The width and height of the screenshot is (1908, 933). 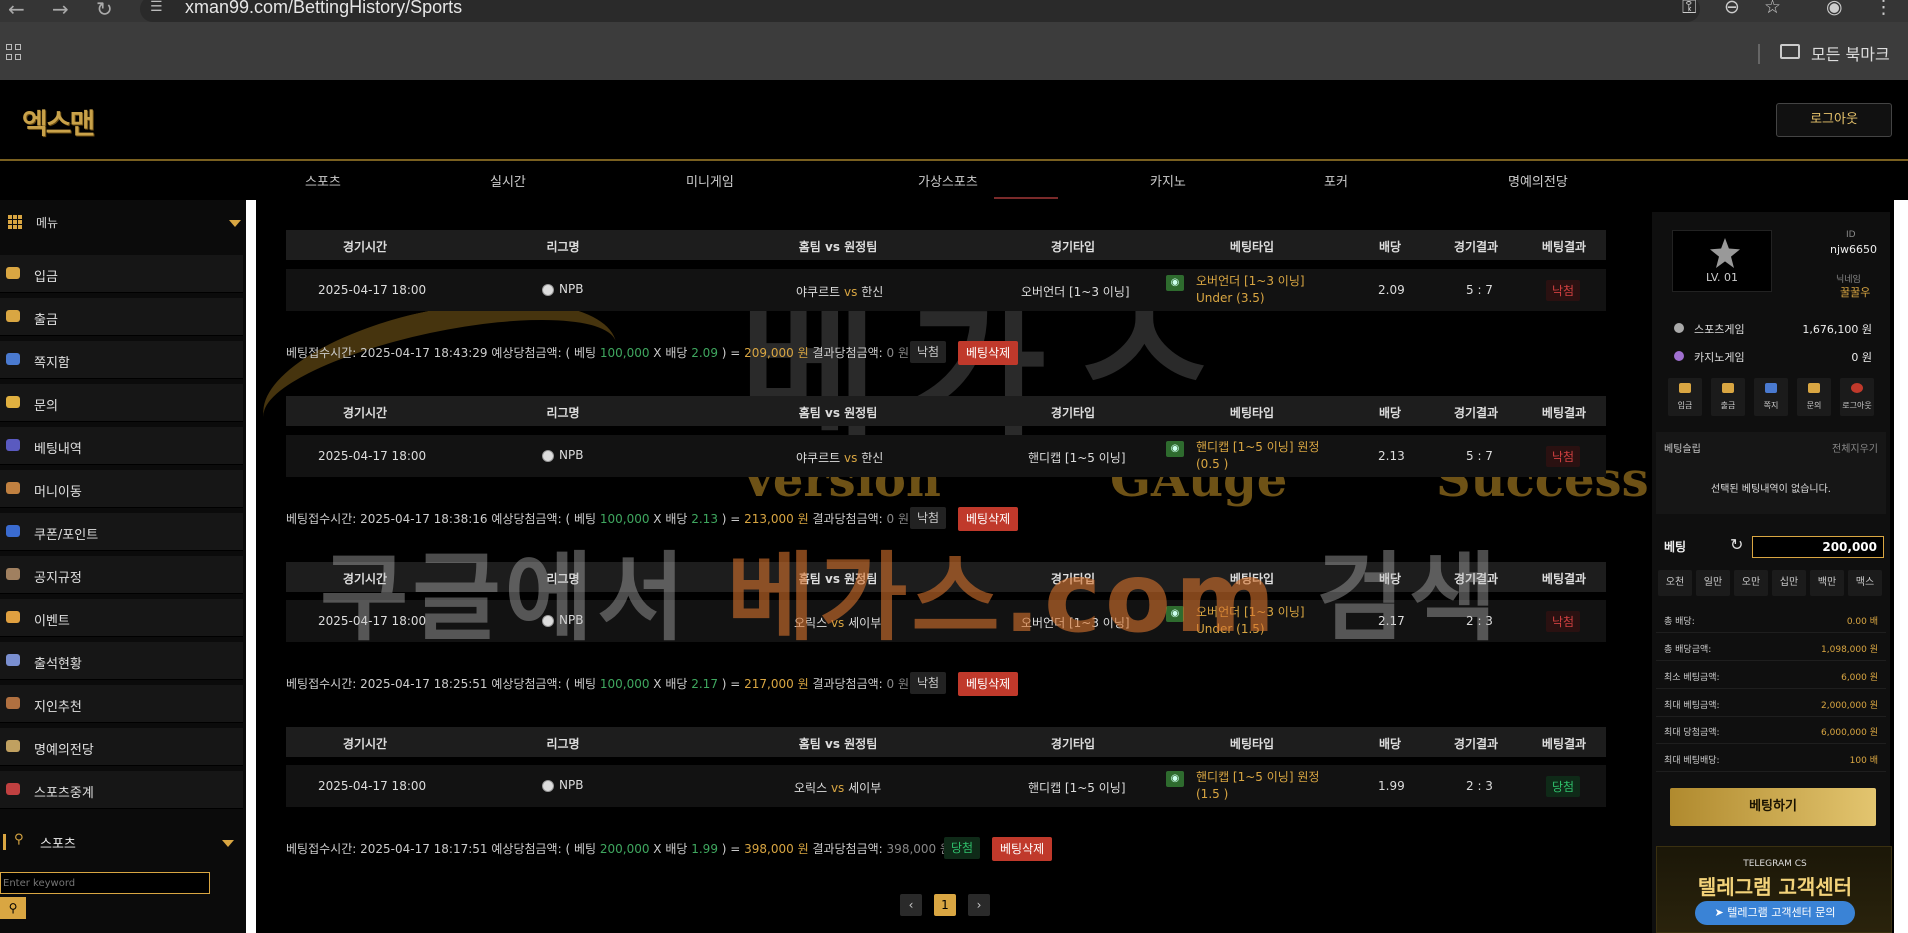 What do you see at coordinates (323, 180) in the screenshot?
I see `nav-sports: 스포츠` at bounding box center [323, 180].